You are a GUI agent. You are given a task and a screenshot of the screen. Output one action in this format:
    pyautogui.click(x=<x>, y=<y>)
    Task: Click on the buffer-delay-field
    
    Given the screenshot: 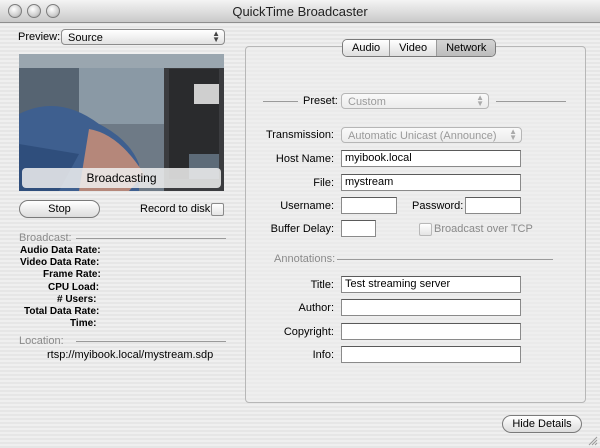 What is the action you would take?
    pyautogui.click(x=358, y=228)
    